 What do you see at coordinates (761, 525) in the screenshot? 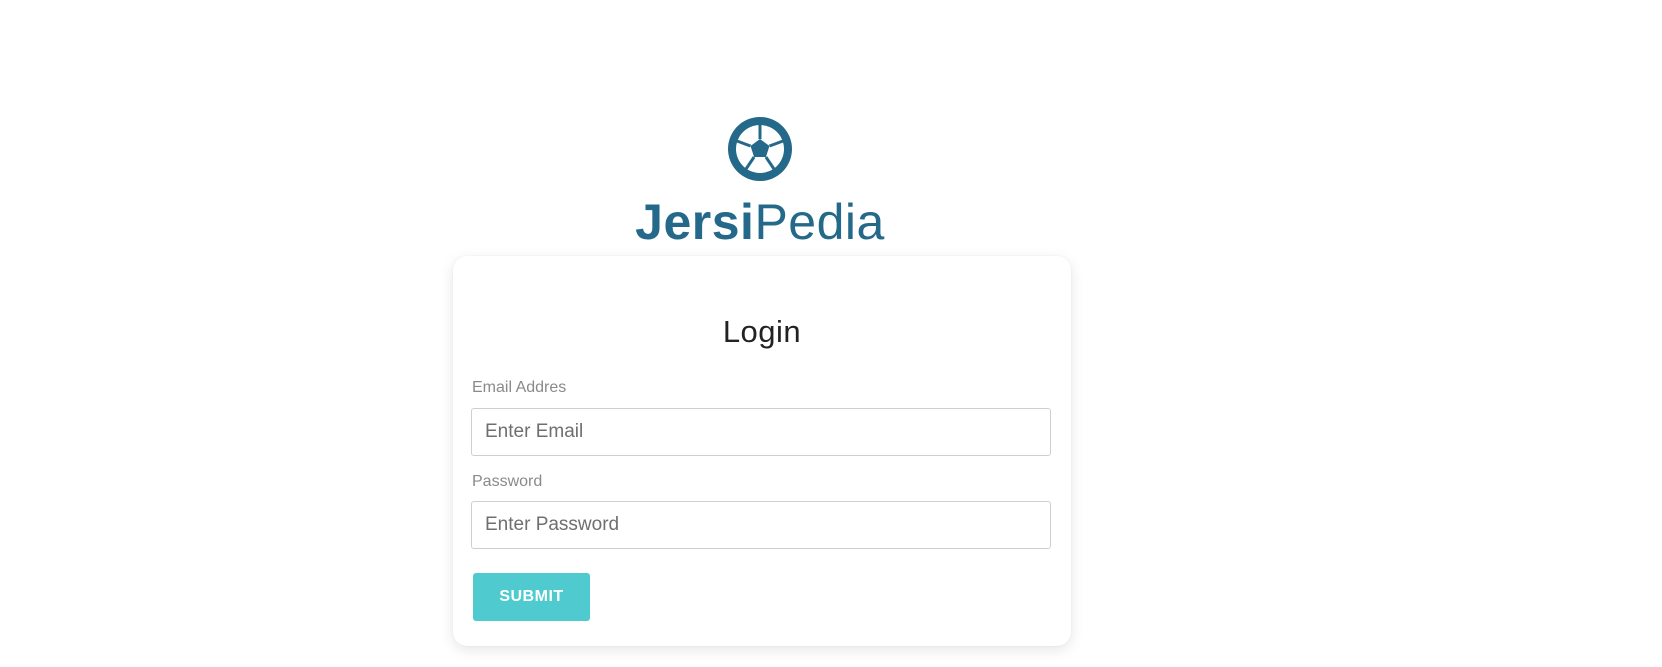
I see `password-field` at bounding box center [761, 525].